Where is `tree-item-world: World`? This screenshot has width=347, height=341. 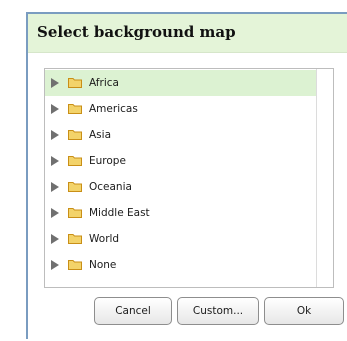 tree-item-world: World is located at coordinates (181, 239).